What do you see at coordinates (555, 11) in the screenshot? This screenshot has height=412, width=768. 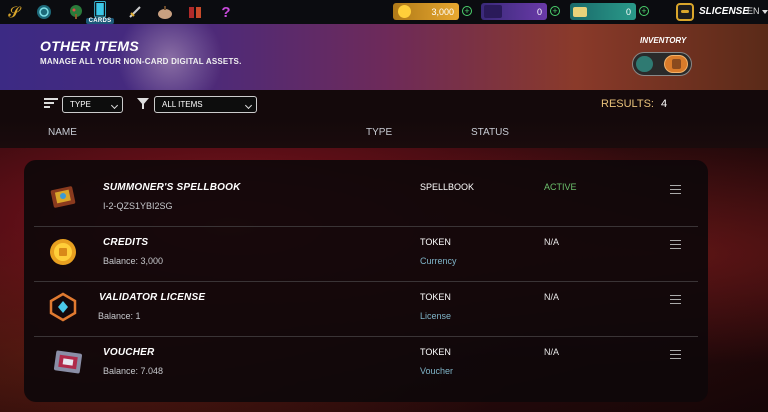 I see `add-sps-button: +` at bounding box center [555, 11].